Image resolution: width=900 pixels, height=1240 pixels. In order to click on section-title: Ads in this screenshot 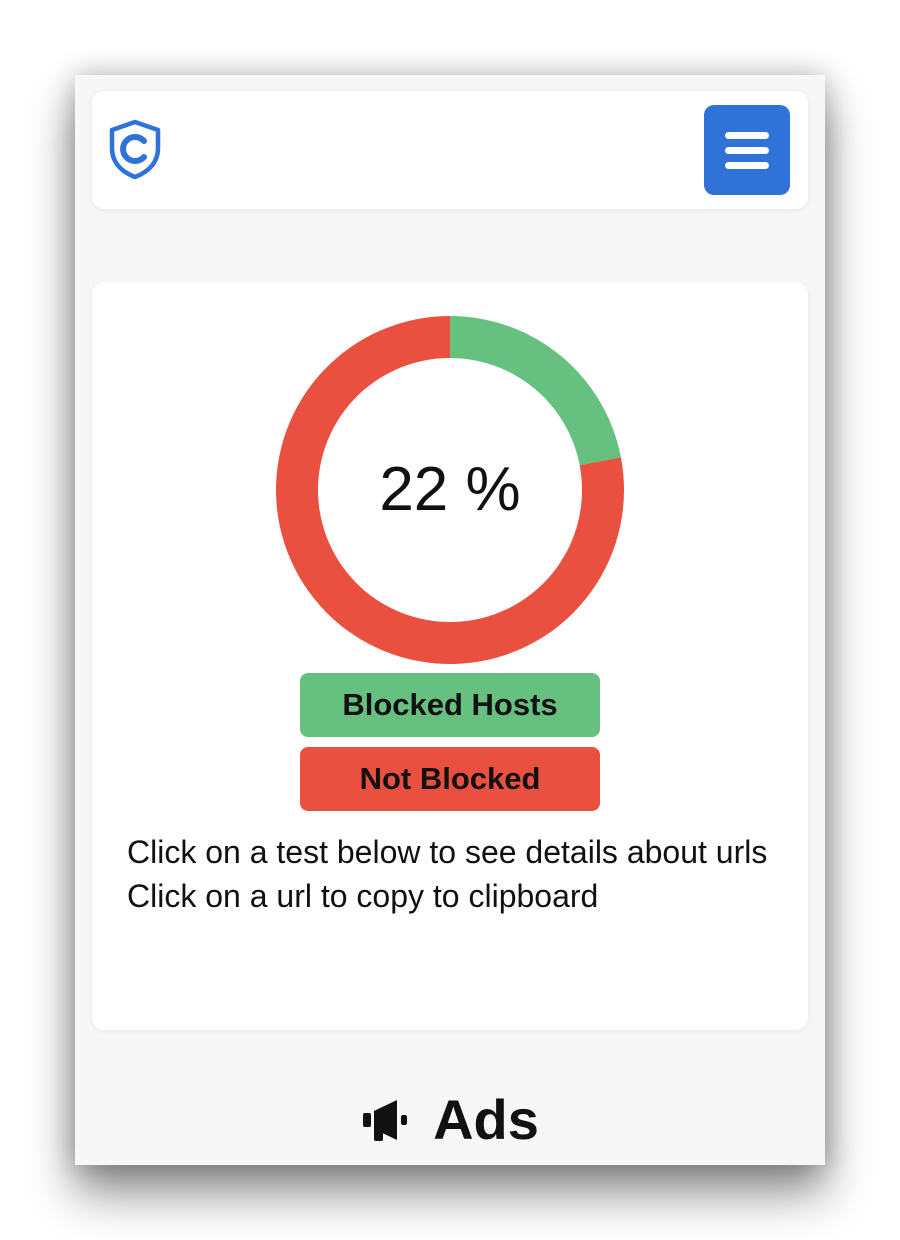, I will do `click(486, 1119)`.